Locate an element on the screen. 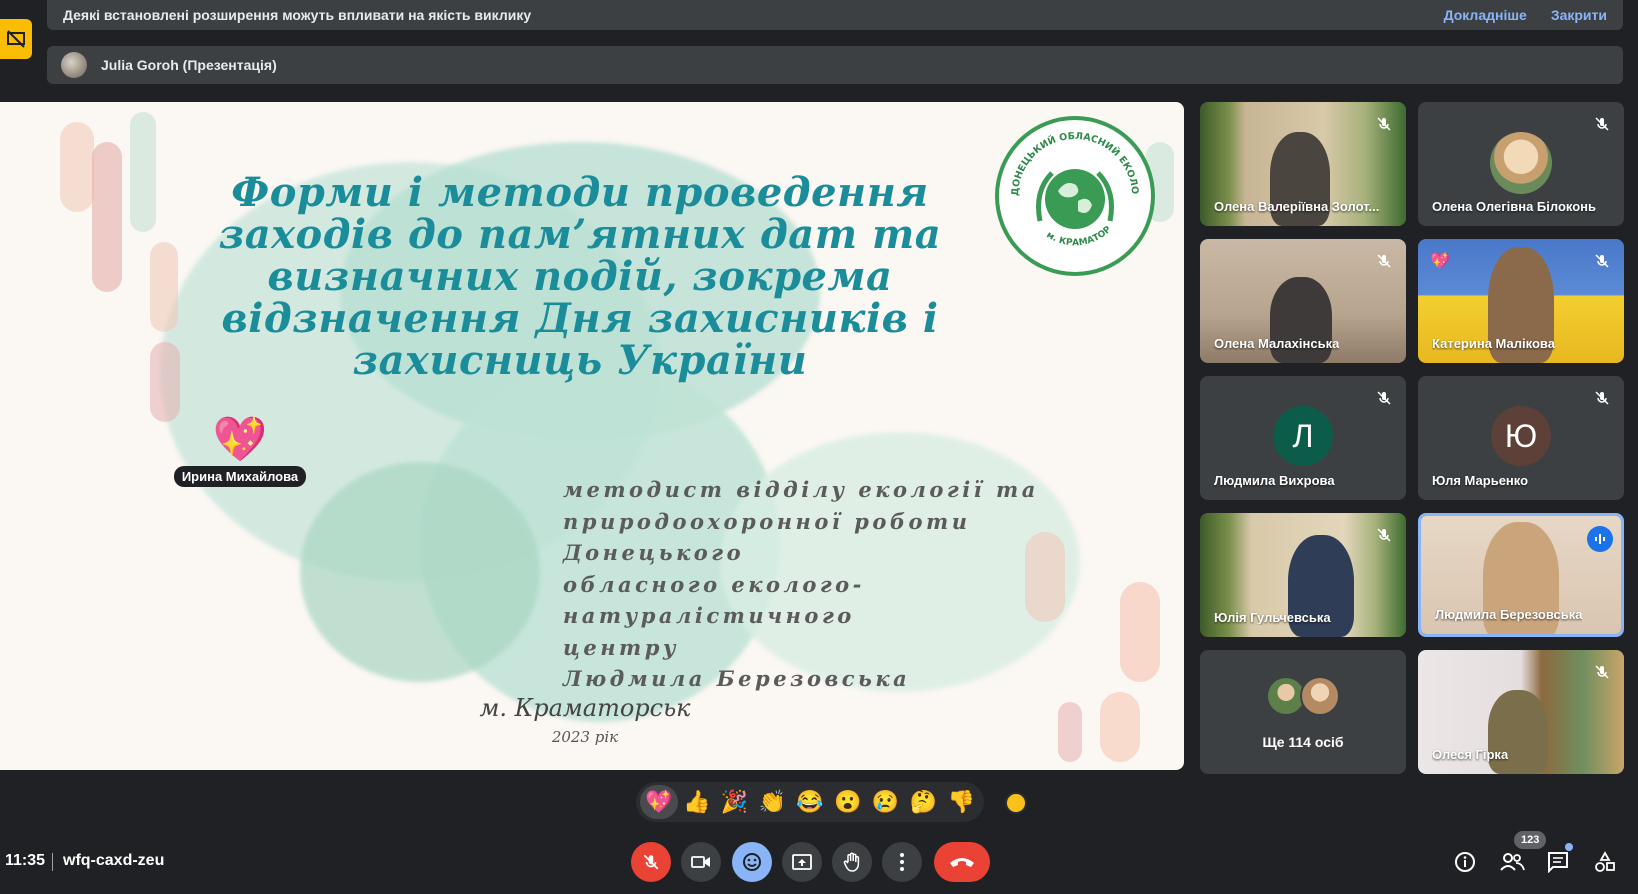  participant-initial-avatar: Л is located at coordinates (1303, 436).